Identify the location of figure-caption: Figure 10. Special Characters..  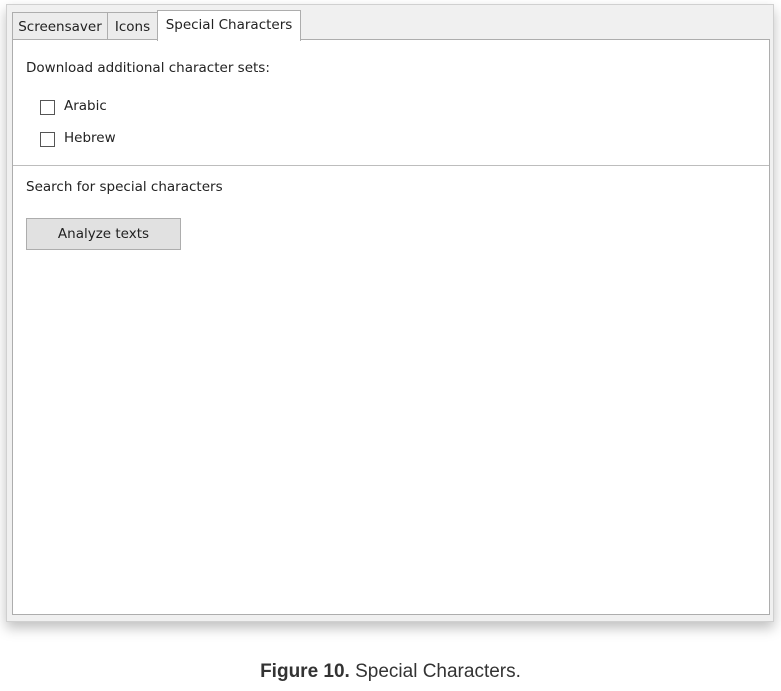
(390, 672).